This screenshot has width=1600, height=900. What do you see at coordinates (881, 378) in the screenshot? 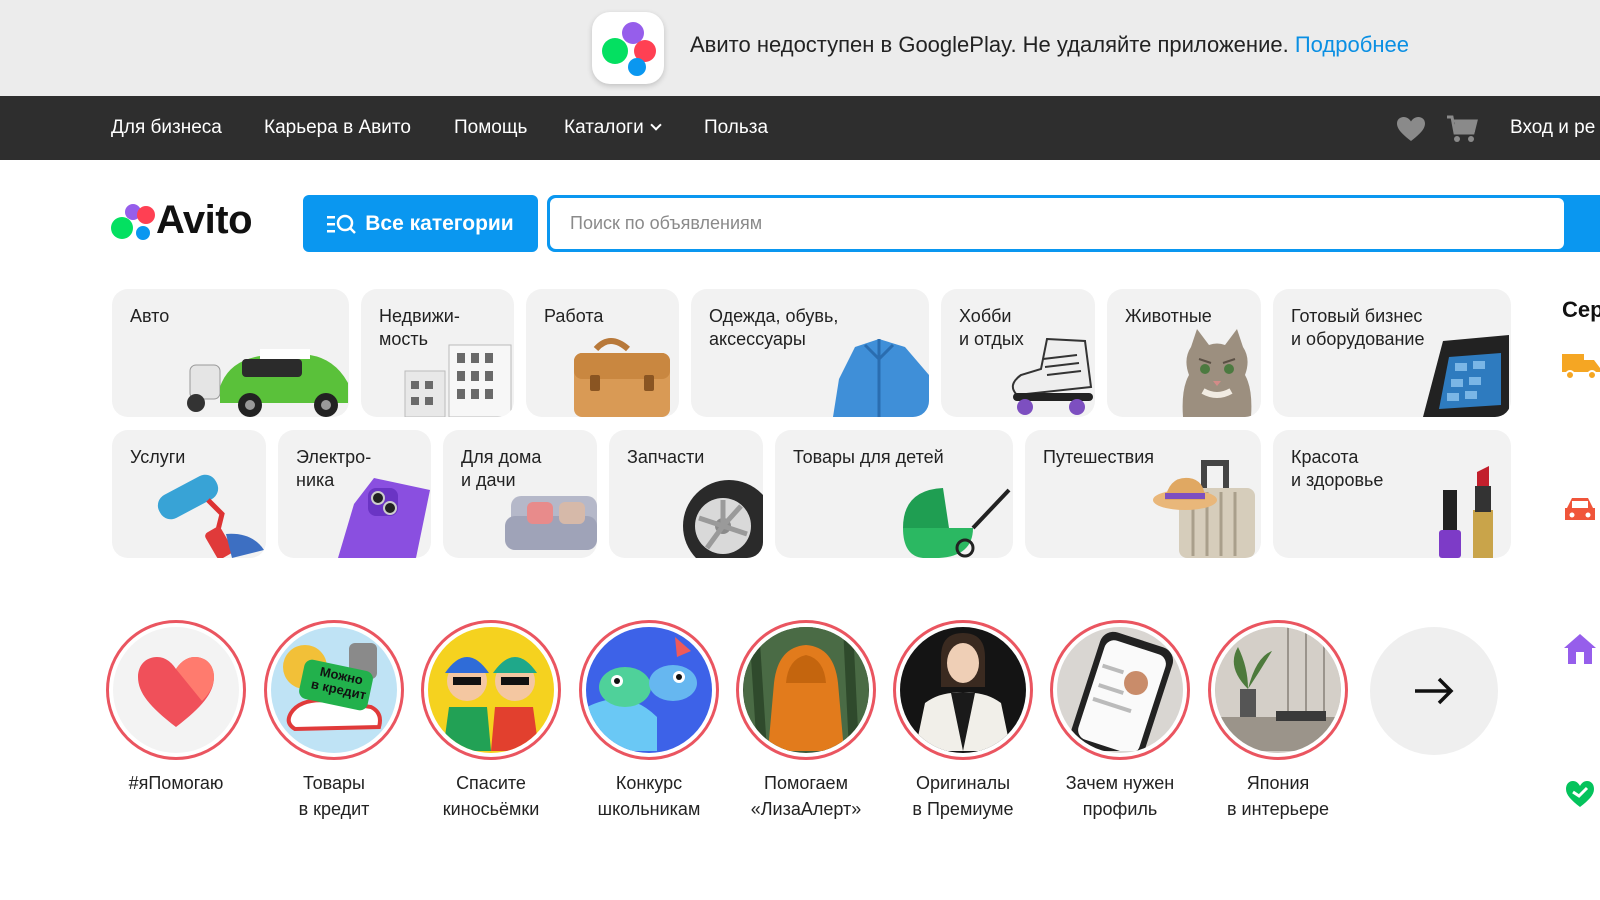
I see `jacket-image` at bounding box center [881, 378].